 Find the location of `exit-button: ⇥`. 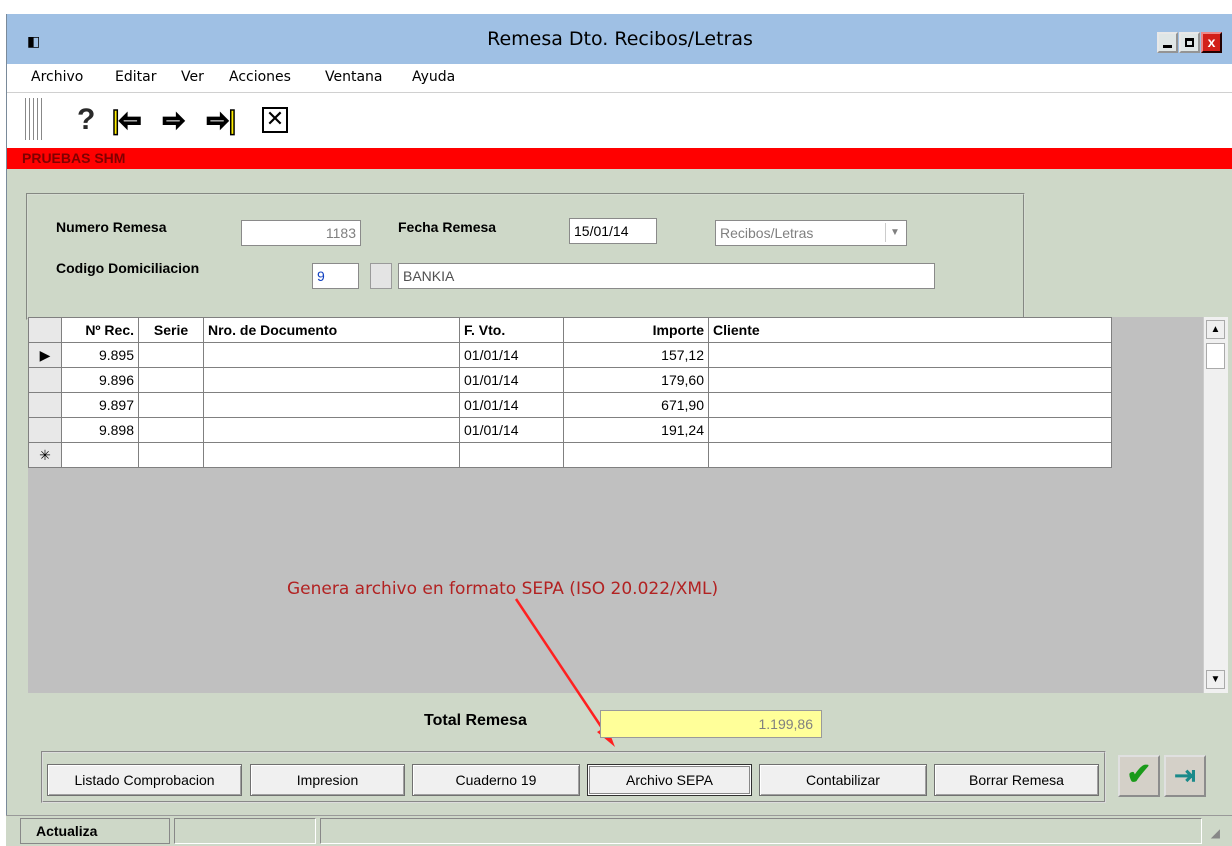

exit-button: ⇥ is located at coordinates (1185, 776).